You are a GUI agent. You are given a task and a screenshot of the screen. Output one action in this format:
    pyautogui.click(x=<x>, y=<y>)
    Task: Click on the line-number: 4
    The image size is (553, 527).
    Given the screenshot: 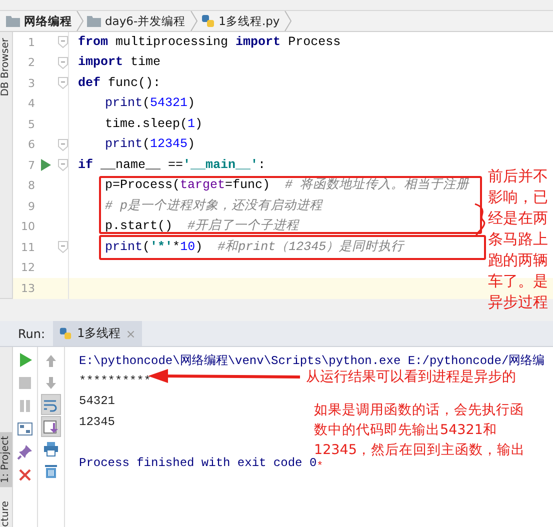 What is the action you would take?
    pyautogui.click(x=31, y=103)
    